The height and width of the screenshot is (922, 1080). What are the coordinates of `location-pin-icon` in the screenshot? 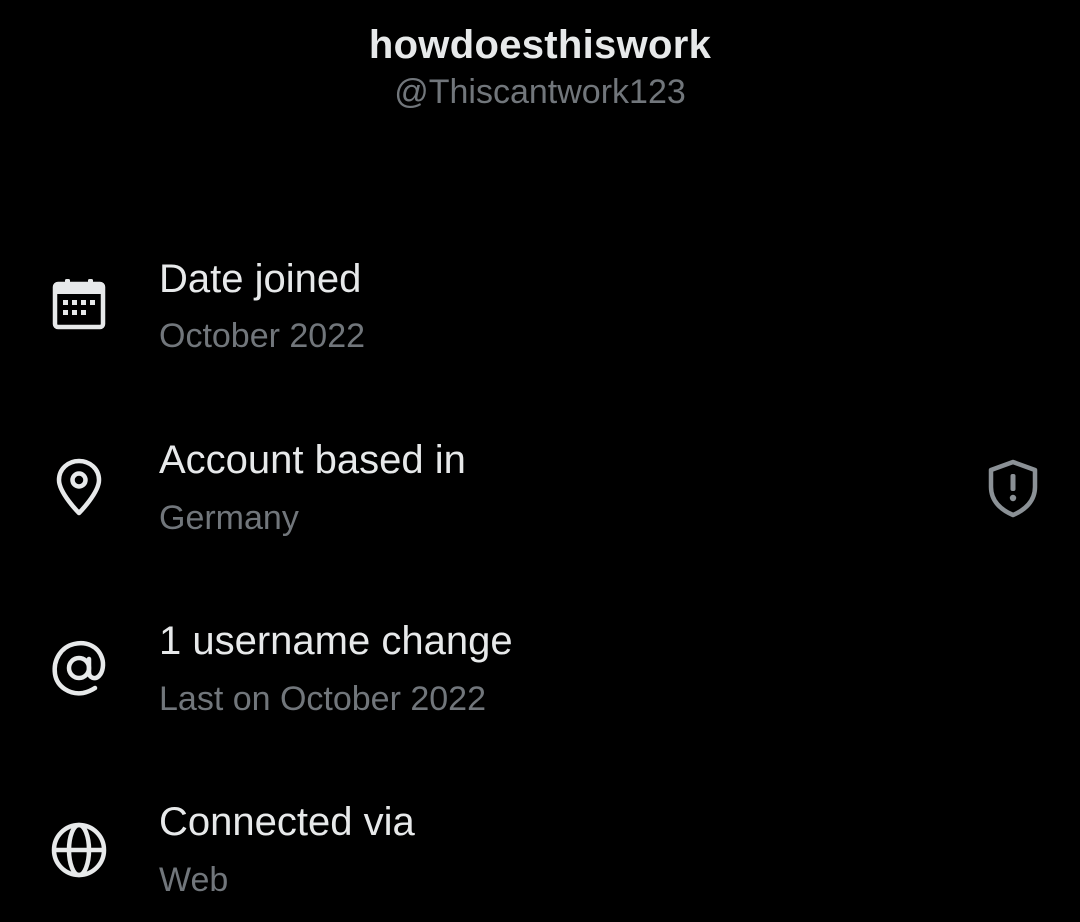 It's located at (79, 488).